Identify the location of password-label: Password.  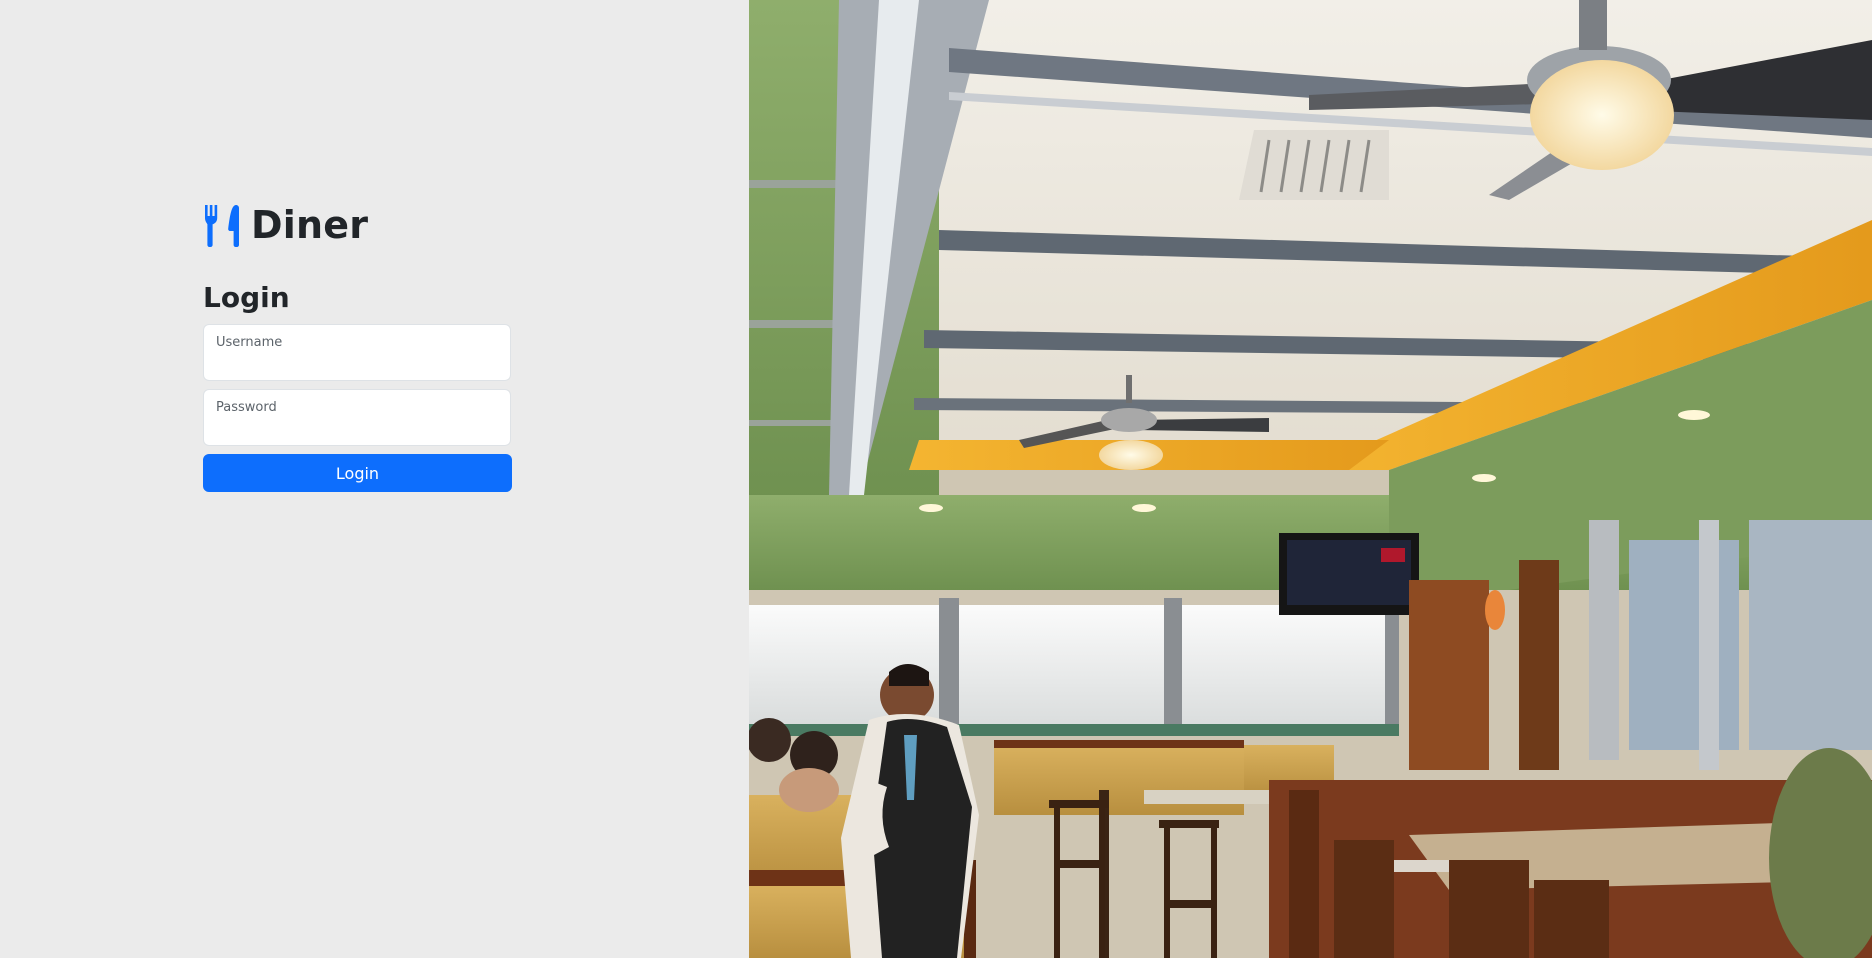
(246, 407).